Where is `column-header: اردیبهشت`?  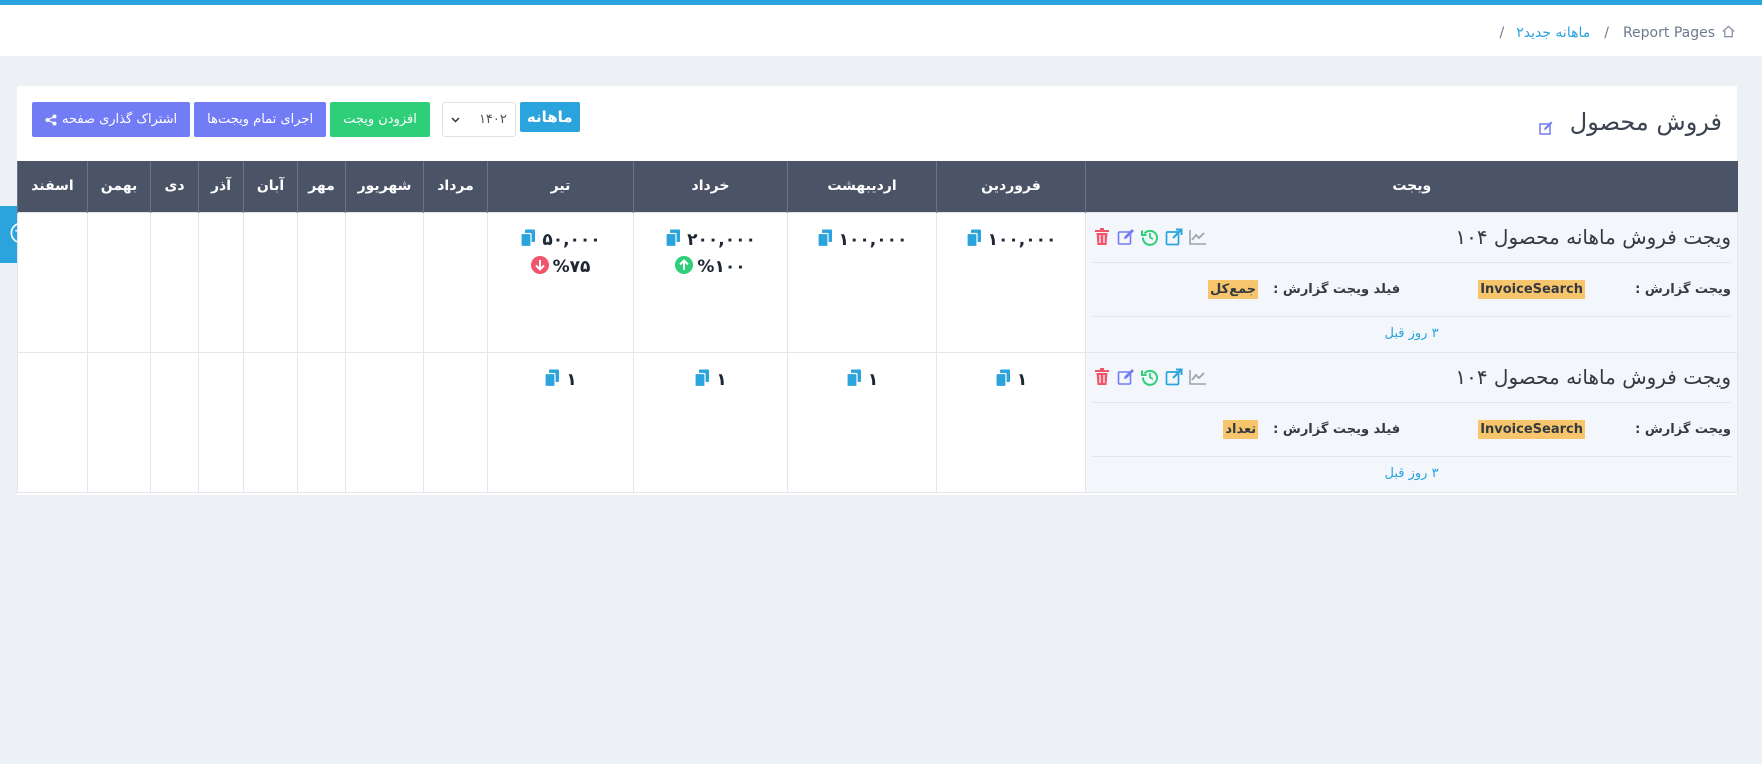 column-header: اردیبهشت is located at coordinates (862, 186).